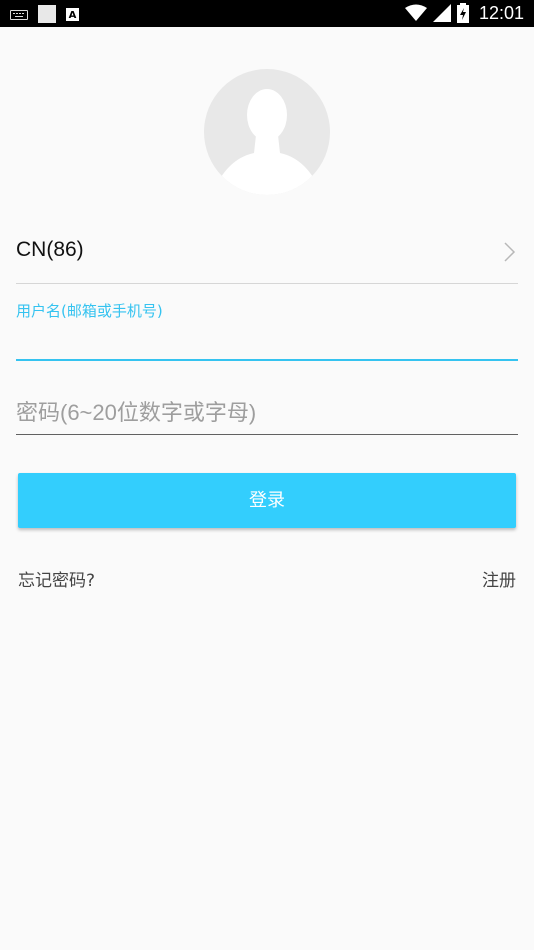 The height and width of the screenshot is (950, 534). What do you see at coordinates (267, 13) in the screenshot?
I see `status-bar: A 12:01` at bounding box center [267, 13].